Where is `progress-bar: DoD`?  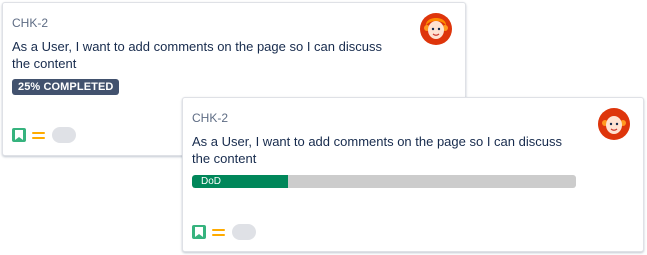
progress-bar: DoD is located at coordinates (384, 181).